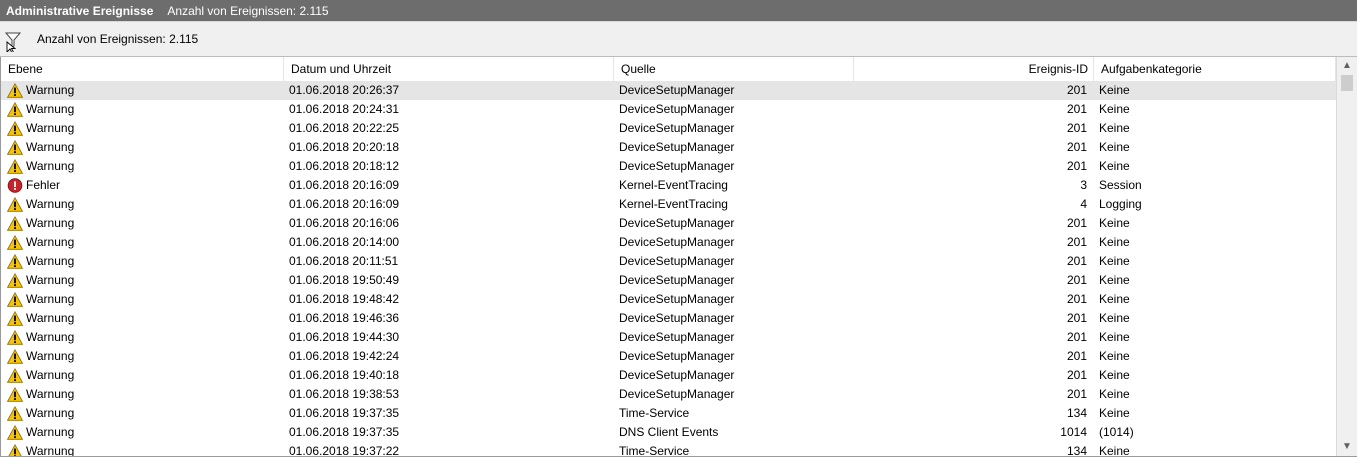 The image size is (1357, 457). What do you see at coordinates (344, 223) in the screenshot?
I see `row-datetime: 01.06.2018 20:16:06` at bounding box center [344, 223].